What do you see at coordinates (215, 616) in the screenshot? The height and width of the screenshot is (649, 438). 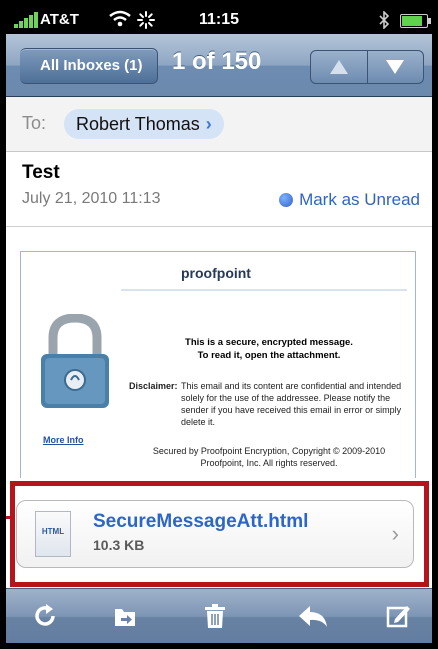 I see `trash-icon` at bounding box center [215, 616].